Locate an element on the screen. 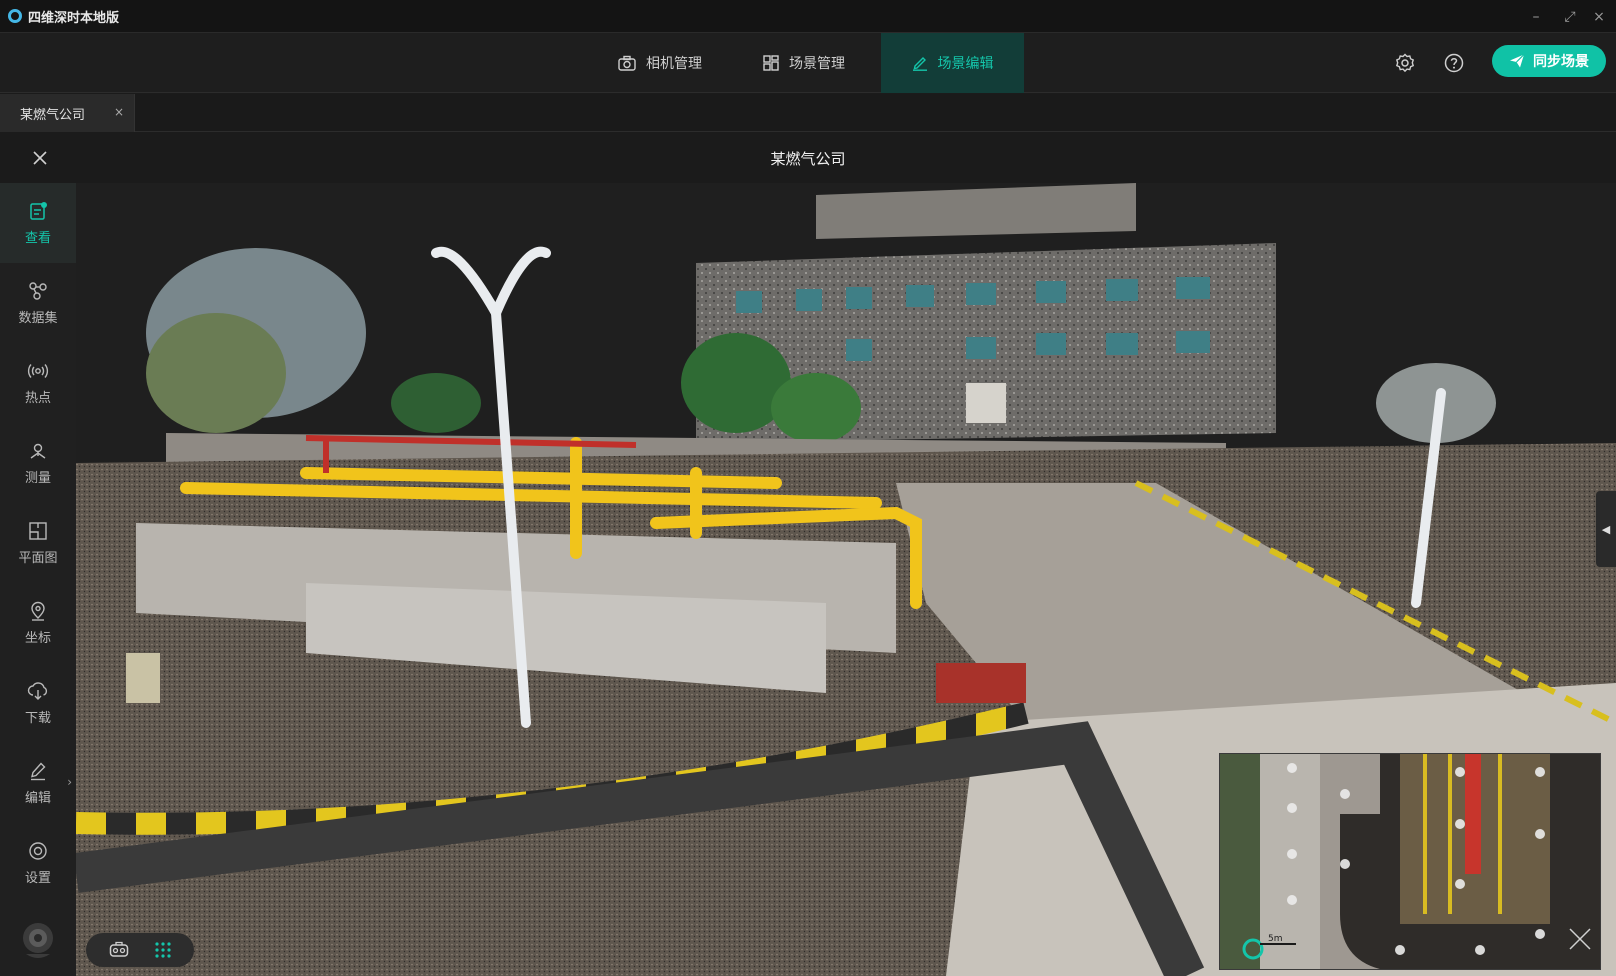 Image resolution: width=1616 pixels, height=976 pixels. collapse-panel-toggle: ◀ is located at coordinates (1606, 529).